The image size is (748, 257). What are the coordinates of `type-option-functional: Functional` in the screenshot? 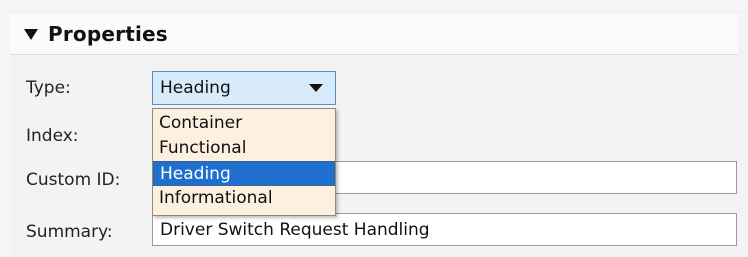 It's located at (244, 148).